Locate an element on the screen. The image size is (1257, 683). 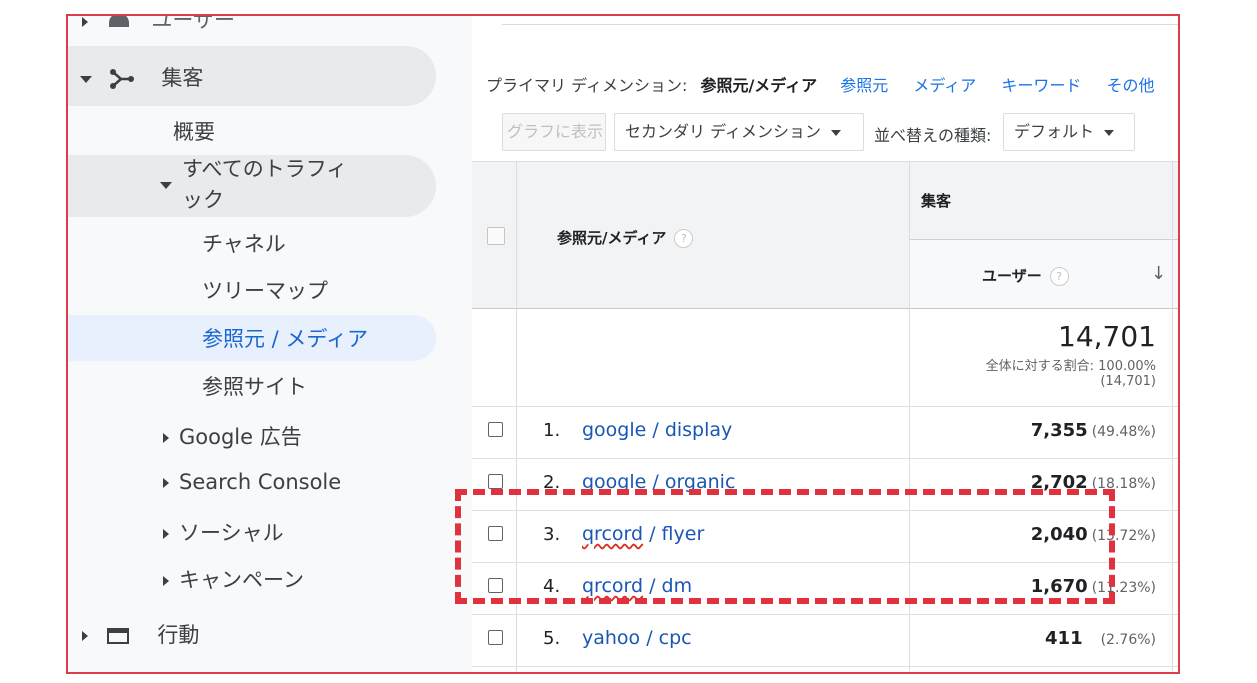
table-header: 参照元/メディア? 集客 ユーザー? ↓ is located at coordinates (825, 235).